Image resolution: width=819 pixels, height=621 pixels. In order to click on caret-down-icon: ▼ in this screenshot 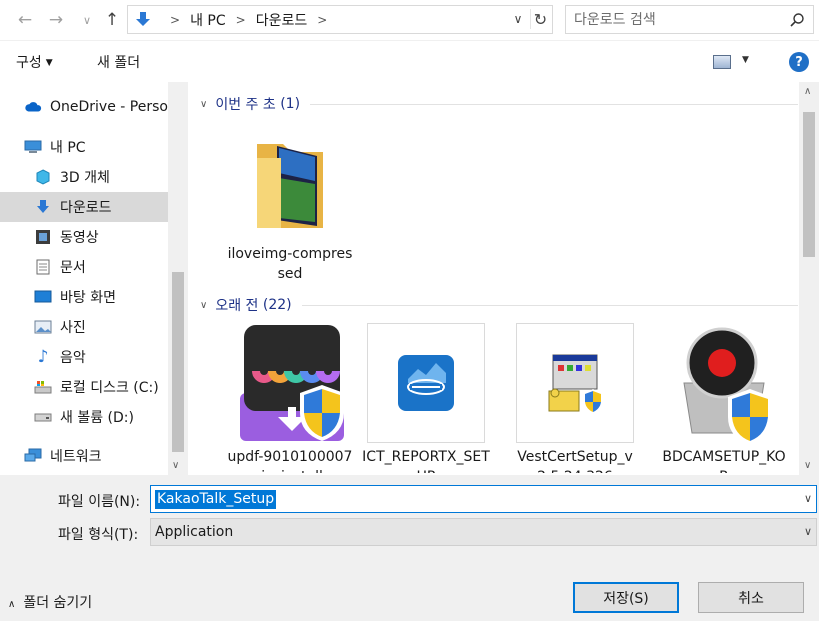, I will do `click(49, 63)`.